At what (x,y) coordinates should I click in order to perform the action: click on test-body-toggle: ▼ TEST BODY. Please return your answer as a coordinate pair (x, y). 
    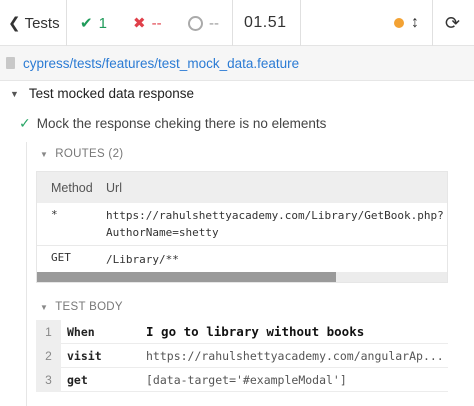
    Looking at the image, I should click on (81, 307).